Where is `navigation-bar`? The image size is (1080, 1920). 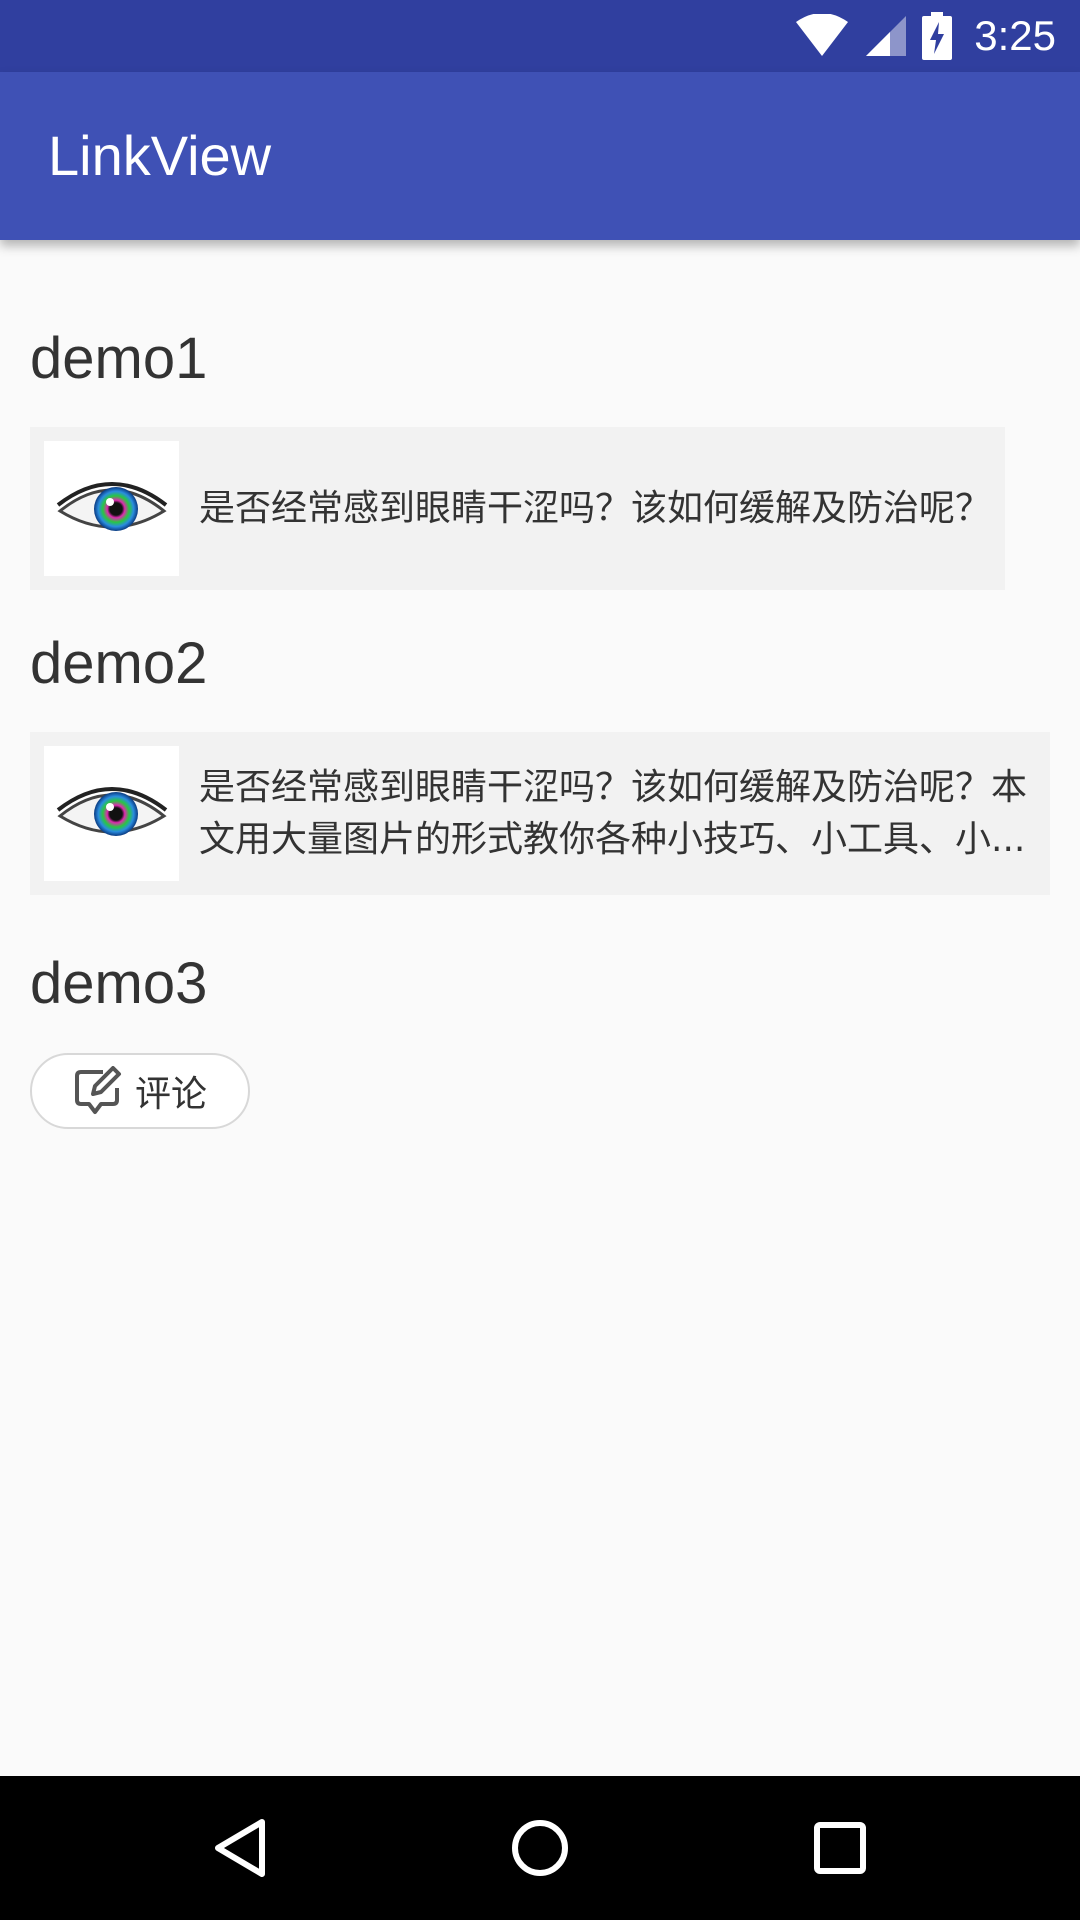 navigation-bar is located at coordinates (540, 1848).